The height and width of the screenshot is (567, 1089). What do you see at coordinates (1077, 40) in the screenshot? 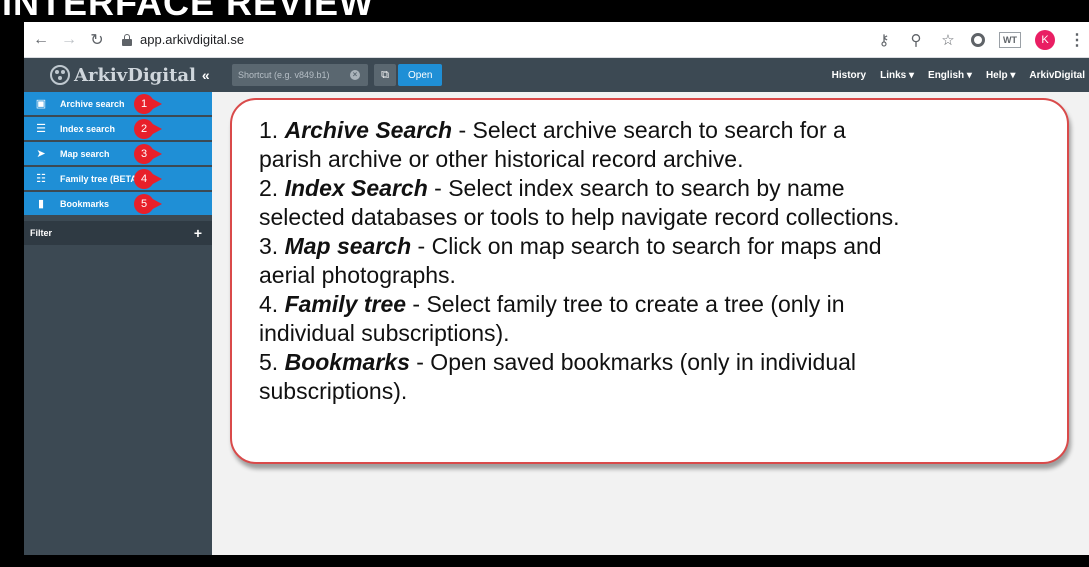
I see `menu-kebab-icon: ⋮` at bounding box center [1077, 40].